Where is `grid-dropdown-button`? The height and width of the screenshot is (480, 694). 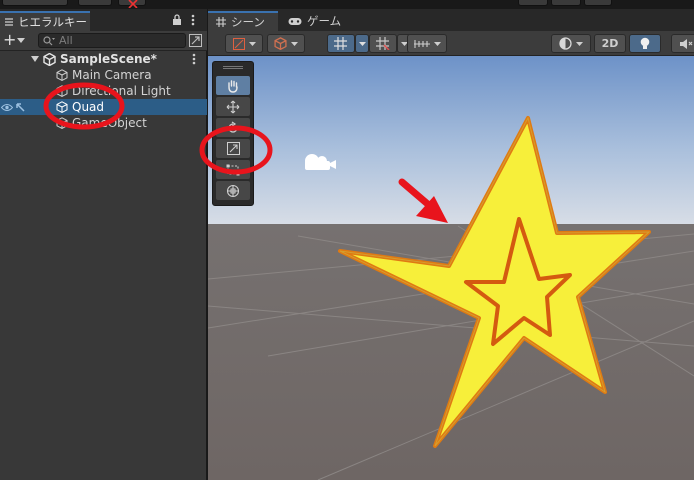 grid-dropdown-button is located at coordinates (362, 43).